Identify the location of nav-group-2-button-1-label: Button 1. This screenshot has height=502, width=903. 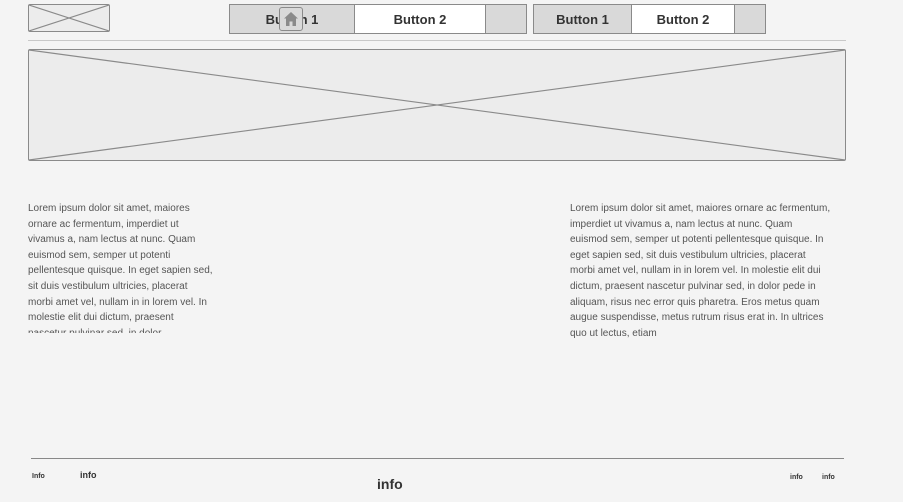
(582, 19).